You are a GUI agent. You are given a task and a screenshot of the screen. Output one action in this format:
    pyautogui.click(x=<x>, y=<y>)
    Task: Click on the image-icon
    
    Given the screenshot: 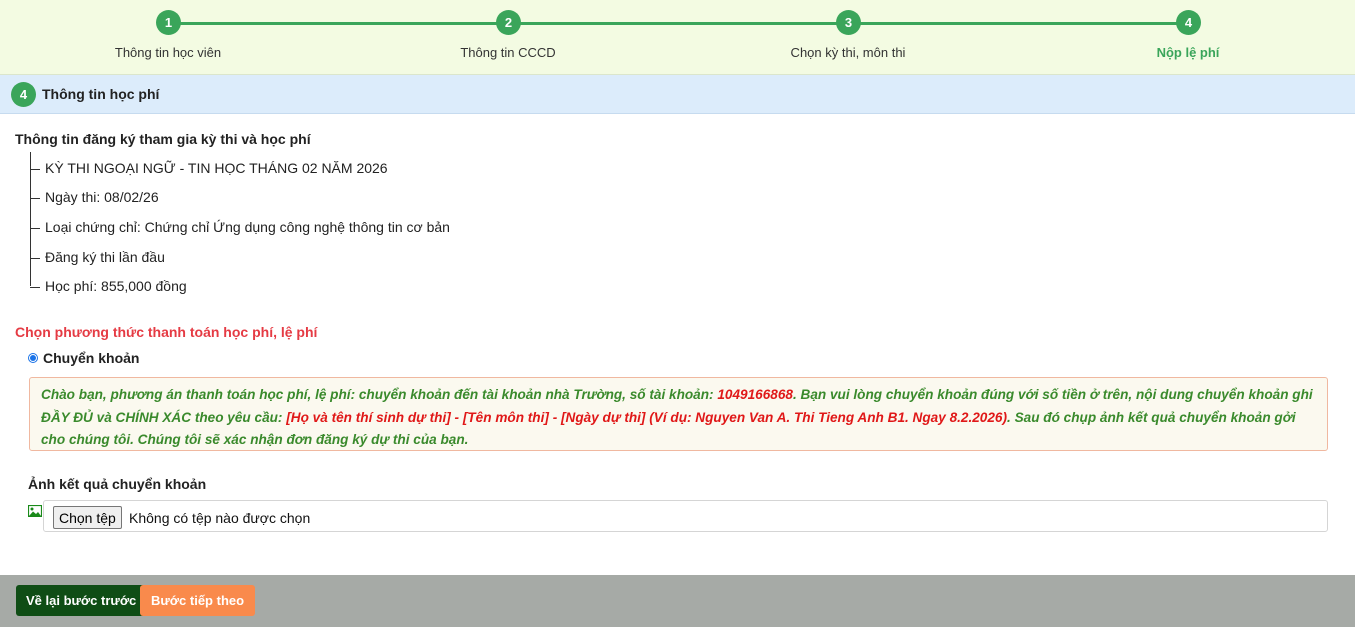 What is the action you would take?
    pyautogui.click(x=35, y=511)
    